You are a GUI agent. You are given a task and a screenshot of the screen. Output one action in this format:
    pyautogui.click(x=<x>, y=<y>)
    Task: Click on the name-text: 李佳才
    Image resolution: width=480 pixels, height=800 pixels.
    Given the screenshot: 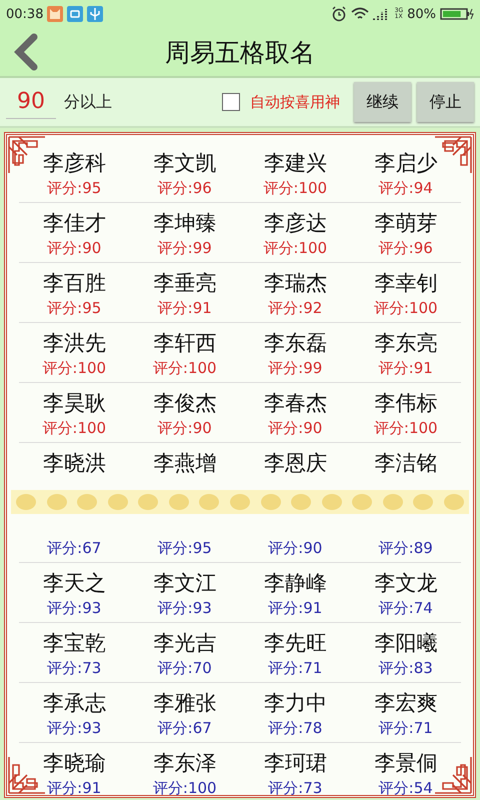 What is the action you would take?
    pyautogui.click(x=74, y=223)
    